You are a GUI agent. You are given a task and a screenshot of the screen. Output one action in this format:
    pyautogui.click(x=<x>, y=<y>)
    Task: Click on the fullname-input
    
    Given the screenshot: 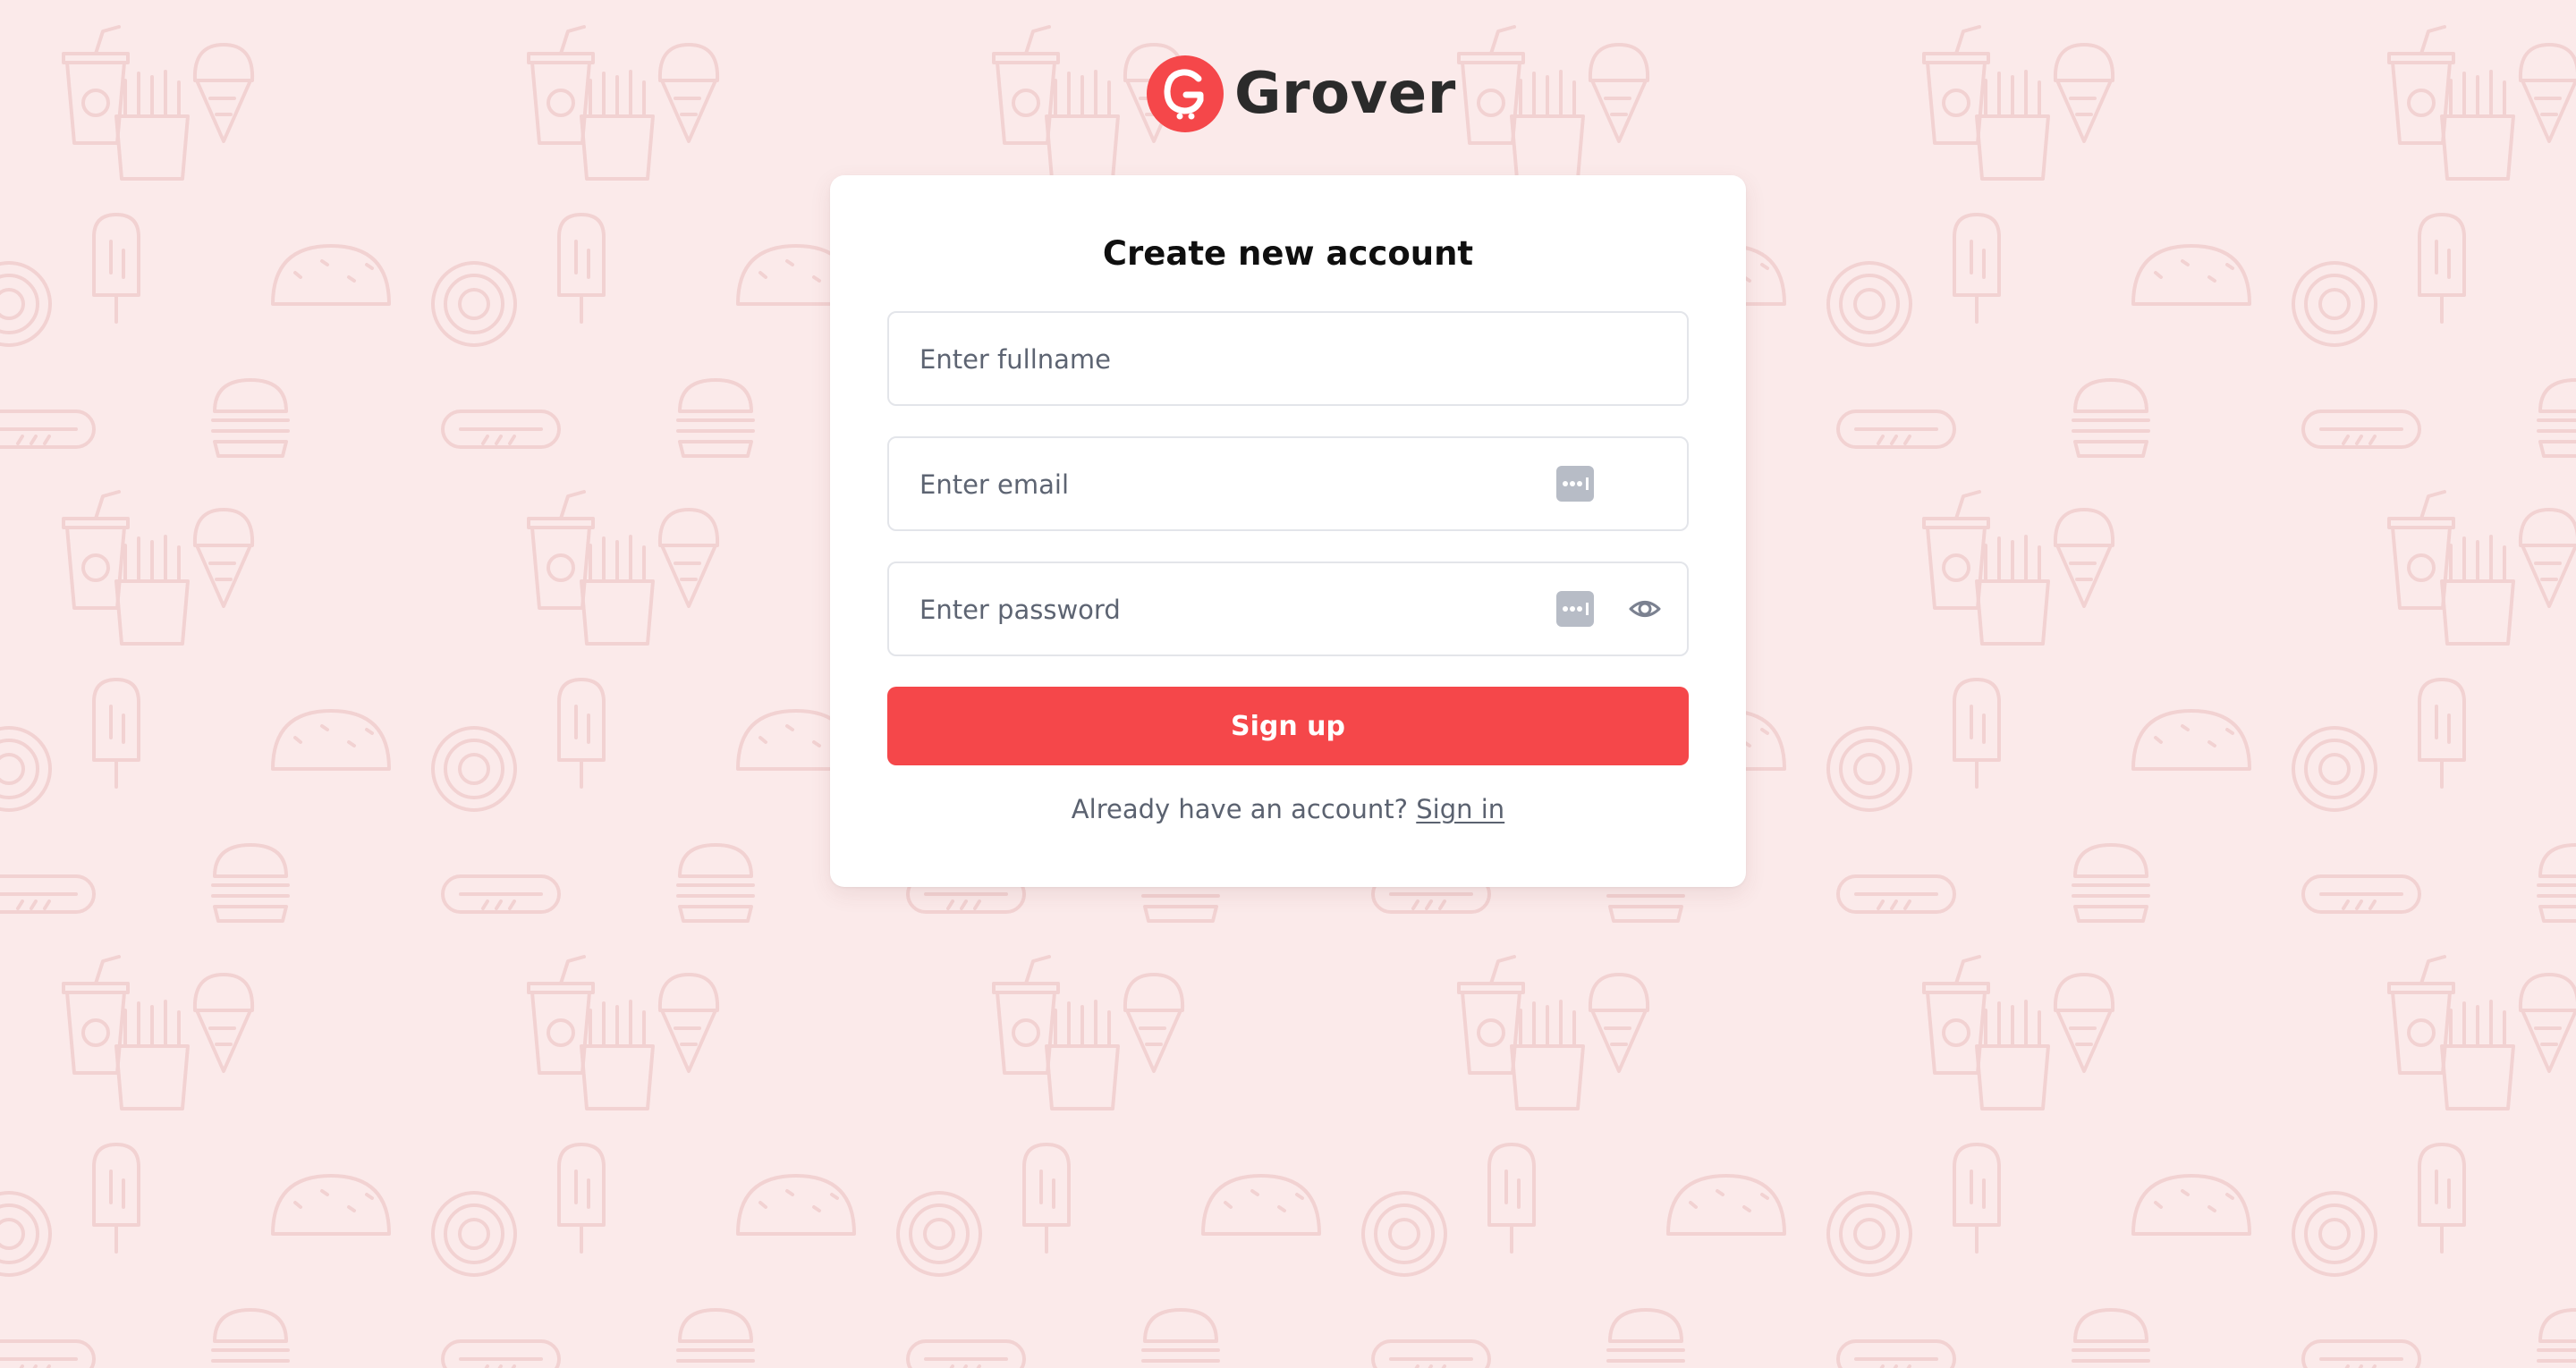 What is the action you would take?
    pyautogui.click(x=1224, y=360)
    